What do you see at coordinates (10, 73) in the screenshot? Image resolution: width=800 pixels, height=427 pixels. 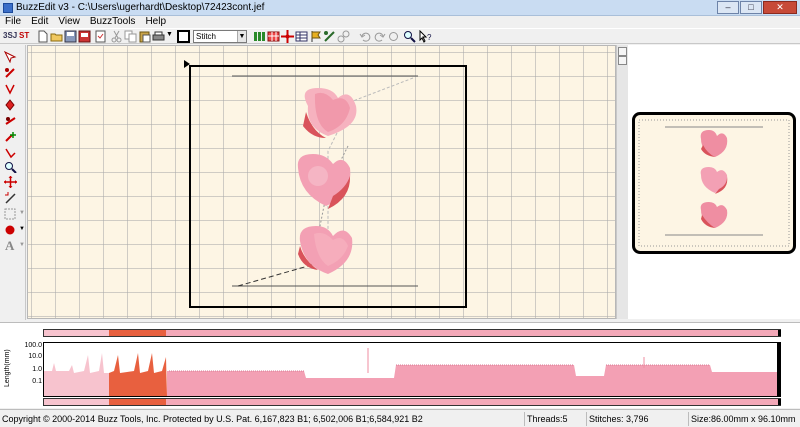 I see `stitch-select-tool-icon` at bounding box center [10, 73].